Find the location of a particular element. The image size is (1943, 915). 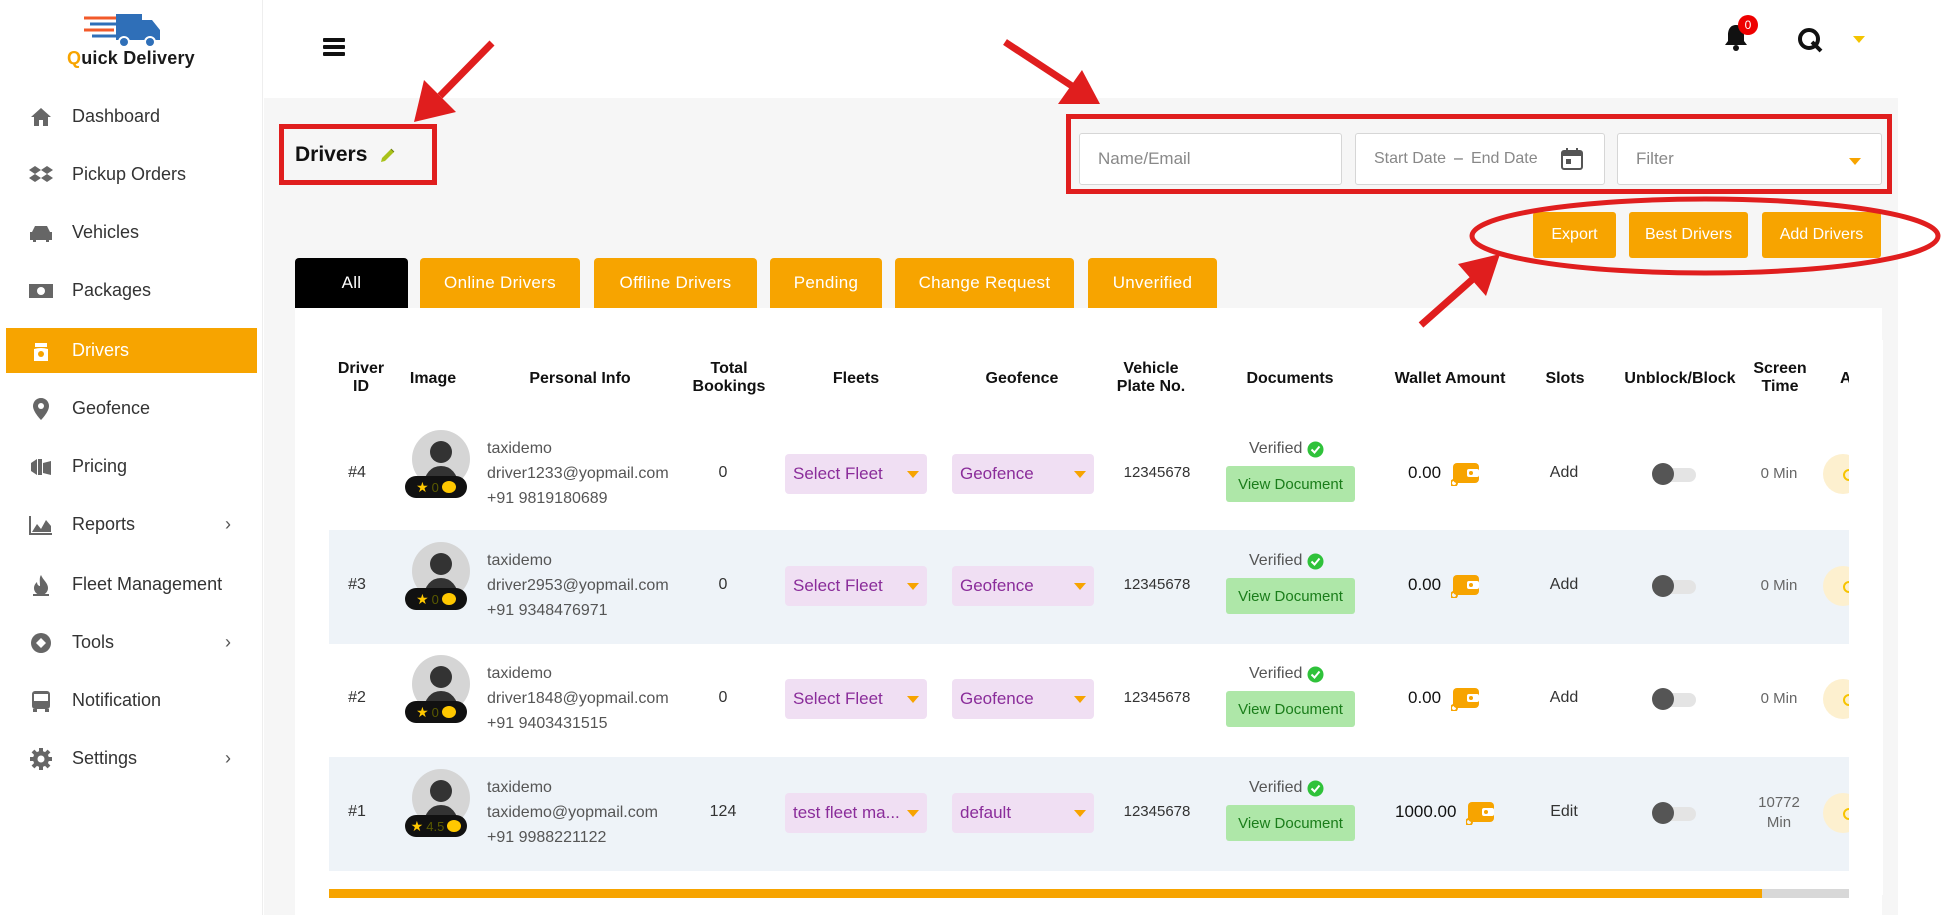

vehicle-plate: 12345678 is located at coordinates (1157, 584).